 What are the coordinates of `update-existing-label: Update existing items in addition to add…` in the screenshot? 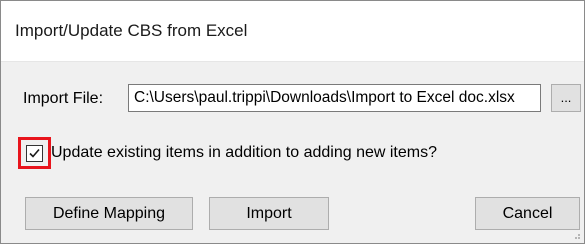 It's located at (244, 153).